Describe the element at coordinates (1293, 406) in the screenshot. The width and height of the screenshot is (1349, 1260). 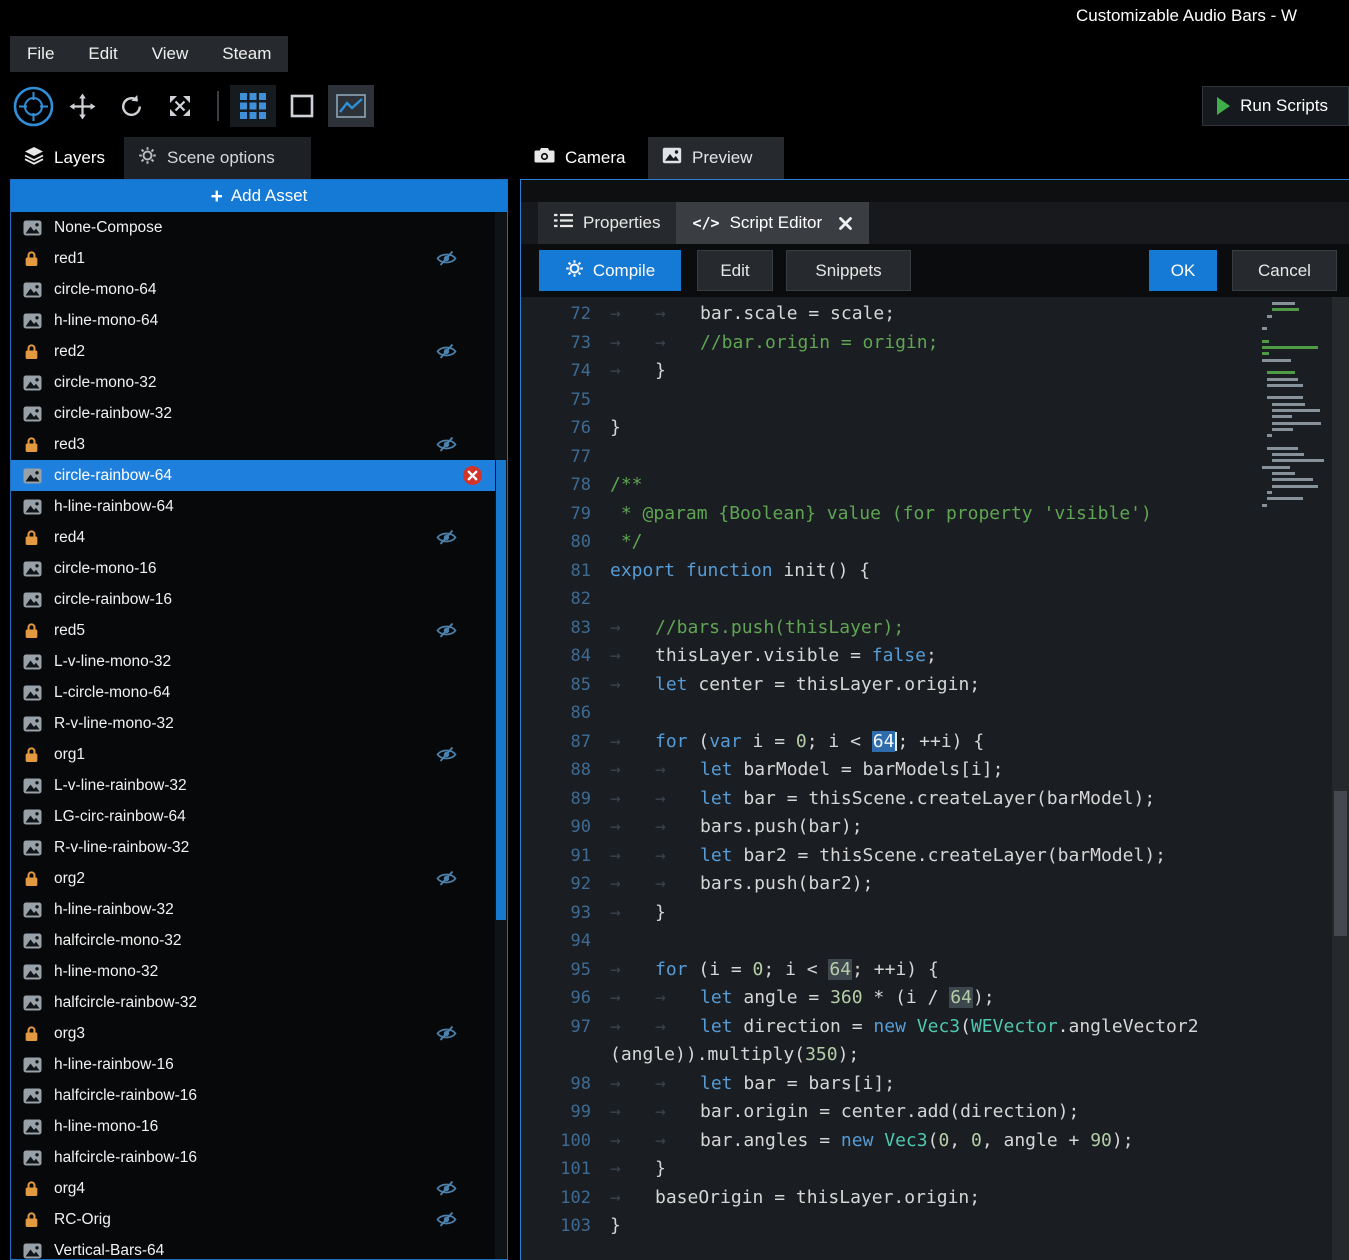
I see `minimap` at that location.